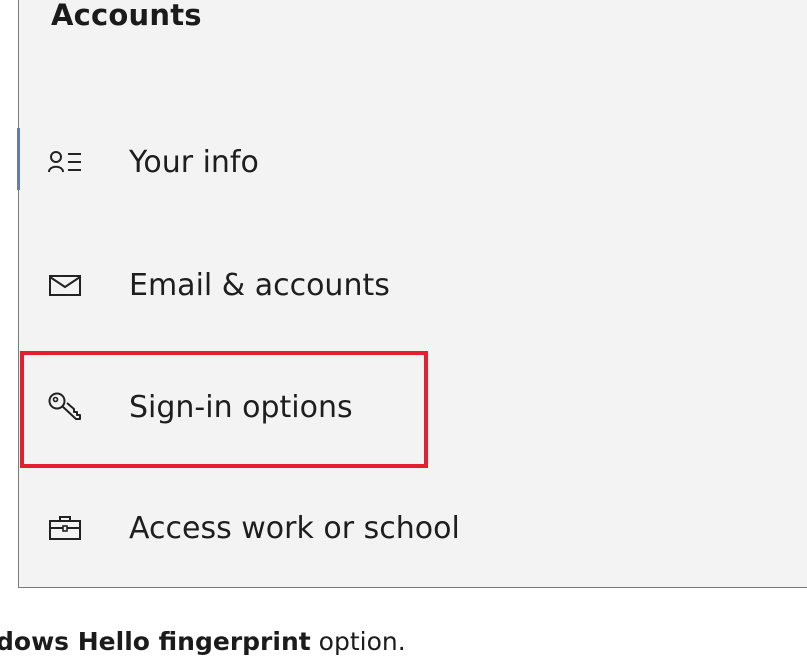 The height and width of the screenshot is (671, 807). What do you see at coordinates (259, 285) in the screenshot?
I see `nav-item-label: Email & accounts` at bounding box center [259, 285].